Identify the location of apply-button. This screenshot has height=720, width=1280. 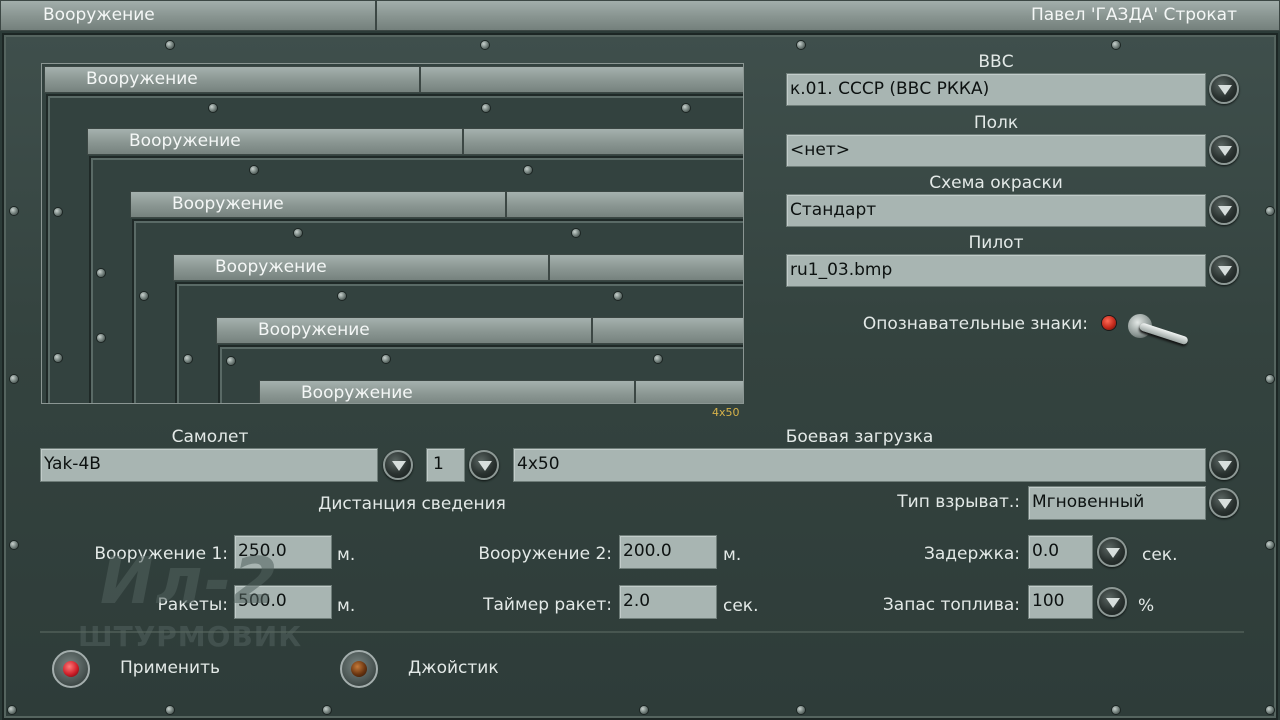
(71, 669).